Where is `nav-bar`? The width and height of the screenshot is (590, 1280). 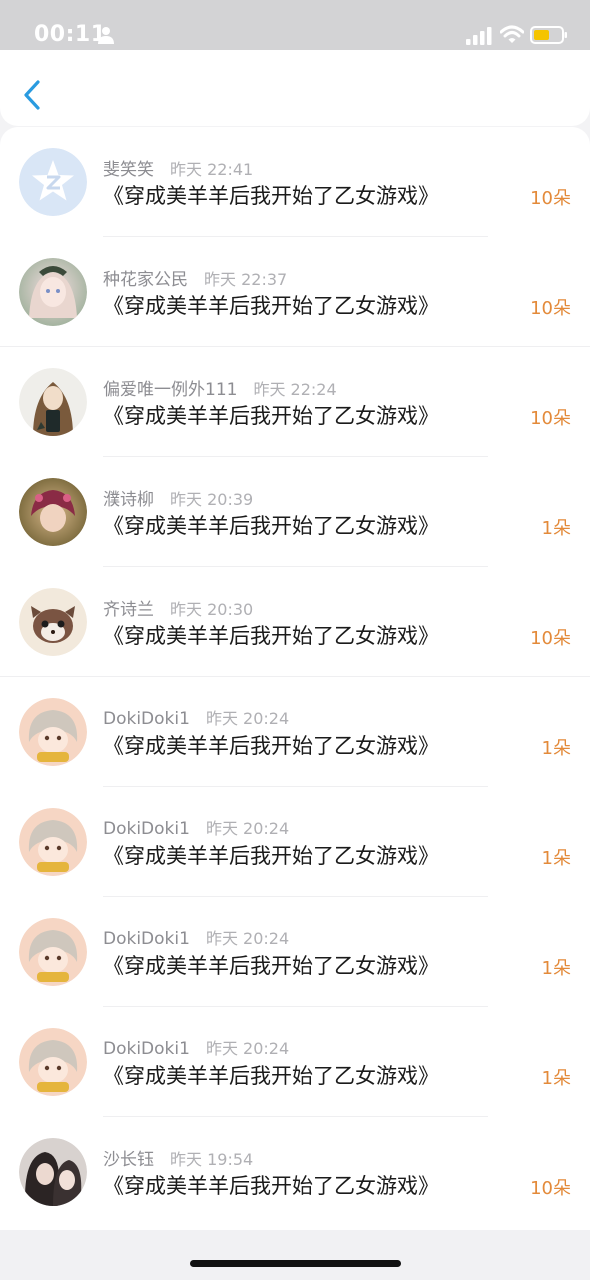
nav-bar is located at coordinates (295, 88).